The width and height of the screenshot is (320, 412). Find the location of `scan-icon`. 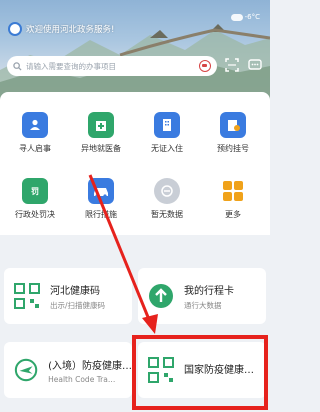

scan-icon is located at coordinates (232, 66).